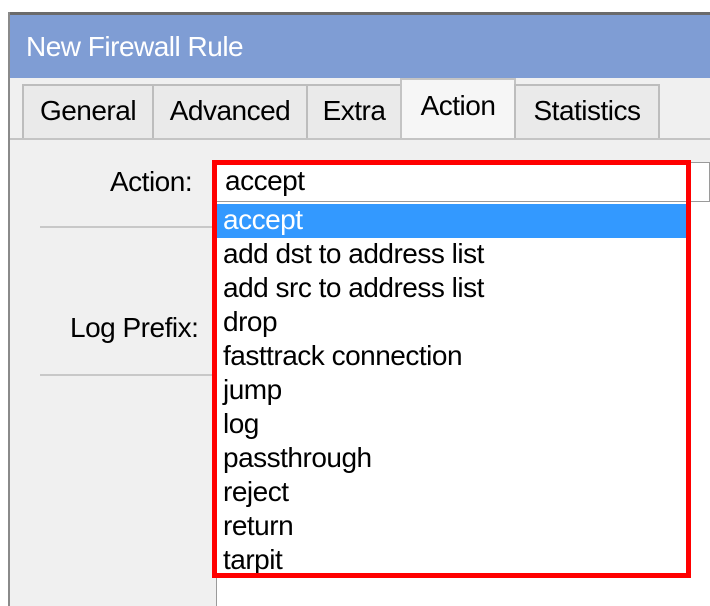 This screenshot has height=606, width=710. Describe the element at coordinates (265, 180) in the screenshot. I see `action-select-value: accept` at that location.